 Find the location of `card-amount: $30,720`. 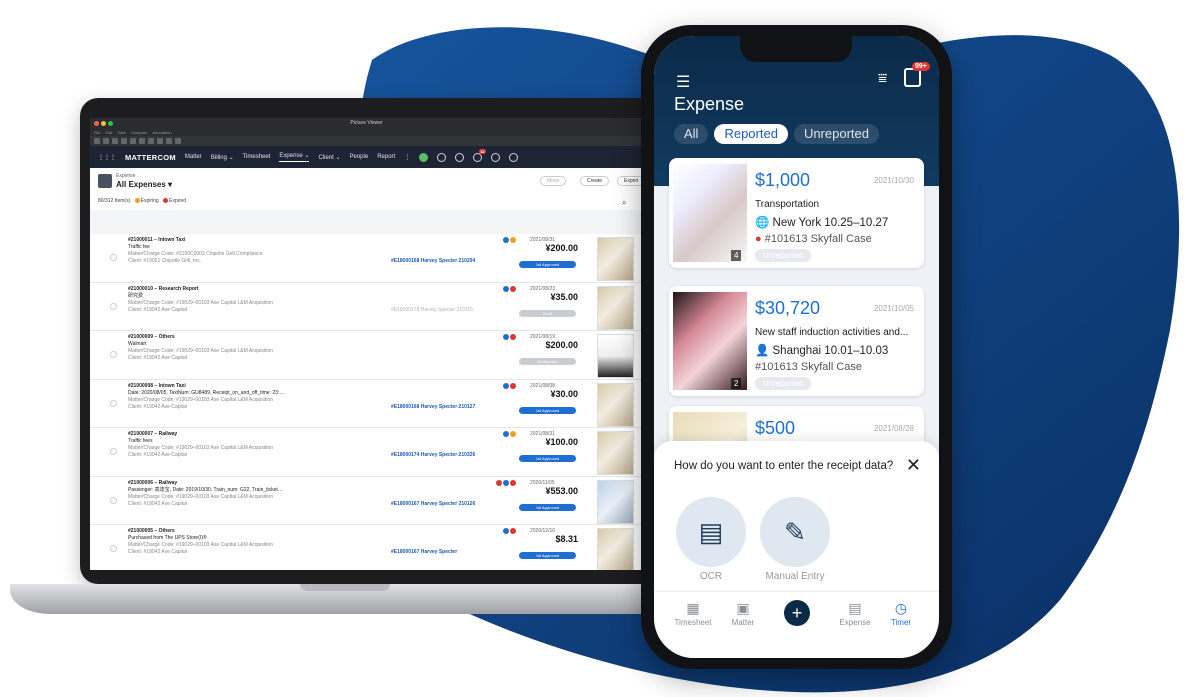

card-amount: $30,720 is located at coordinates (788, 308).